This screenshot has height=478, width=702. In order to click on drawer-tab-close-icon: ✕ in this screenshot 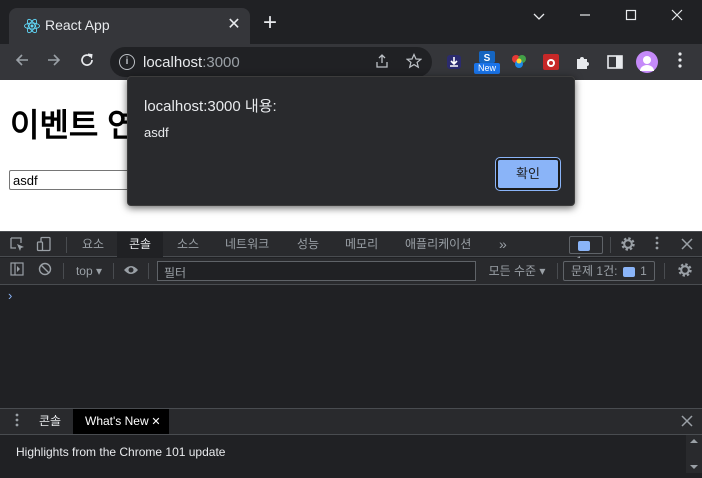, I will do `click(156, 422)`.